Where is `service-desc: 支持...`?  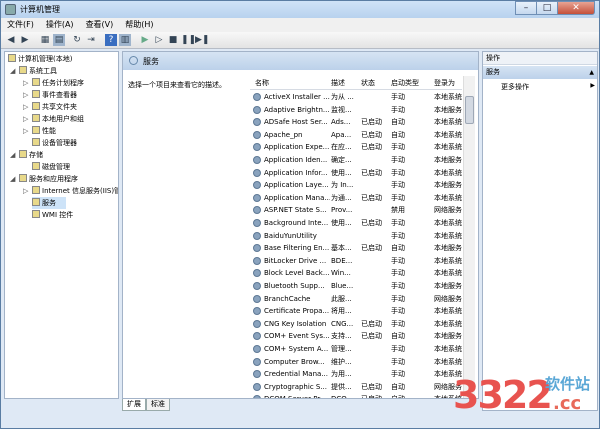 service-desc: 支持... is located at coordinates (341, 336).